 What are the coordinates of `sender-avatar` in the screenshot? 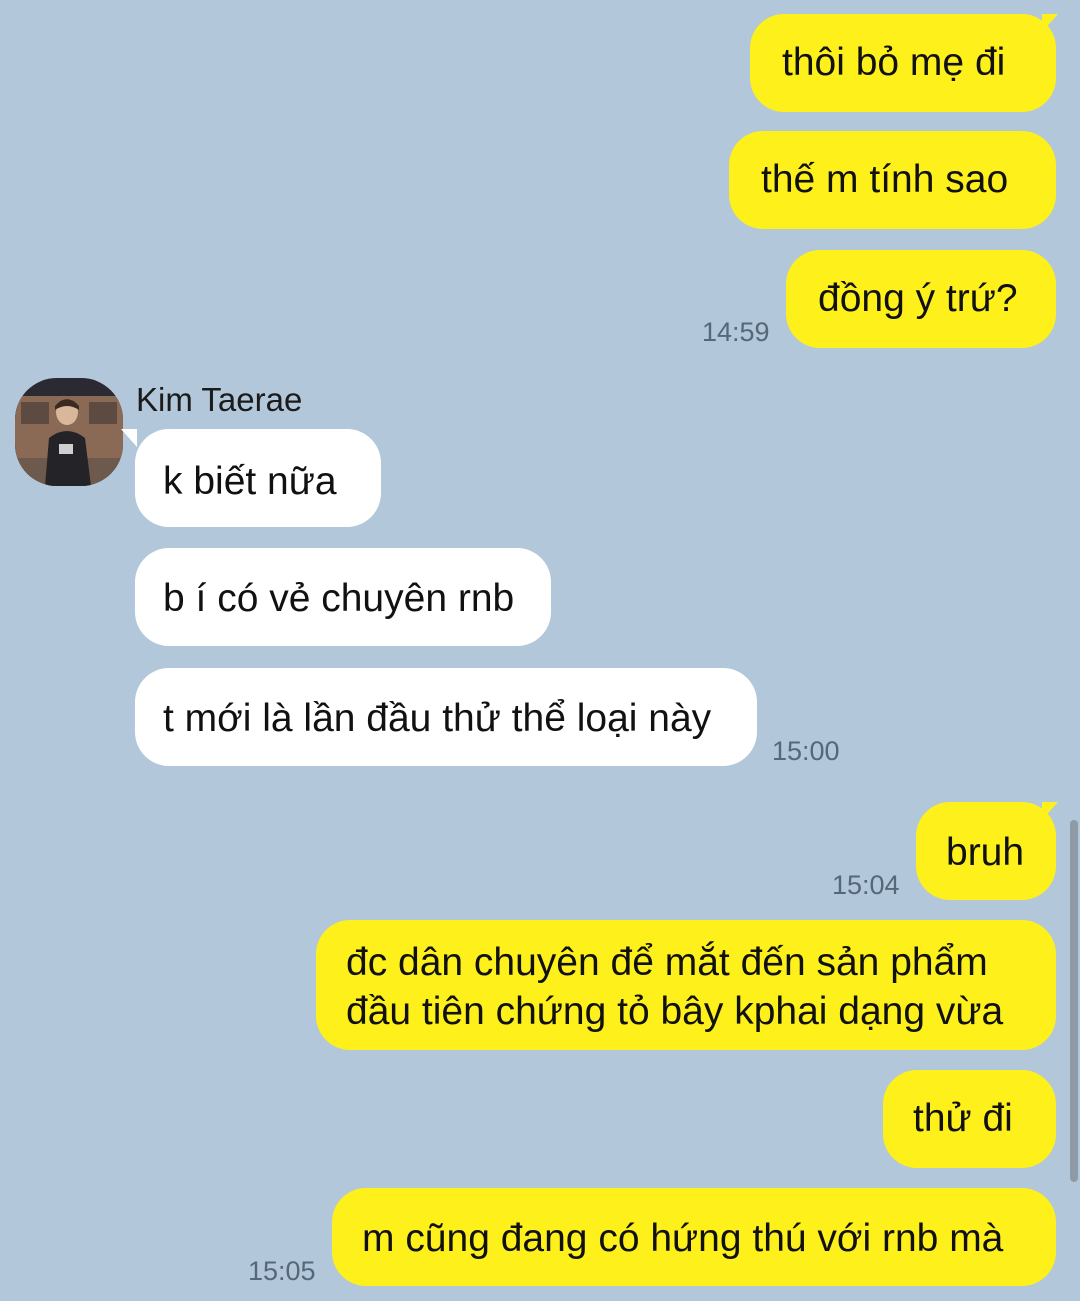 It's located at (69, 432).